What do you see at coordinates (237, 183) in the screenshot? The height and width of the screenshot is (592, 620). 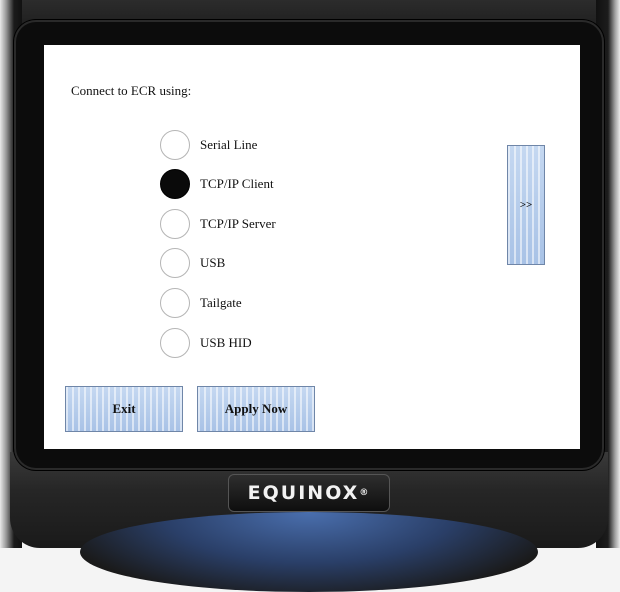 I see `option-label: TCP/IP Client` at bounding box center [237, 183].